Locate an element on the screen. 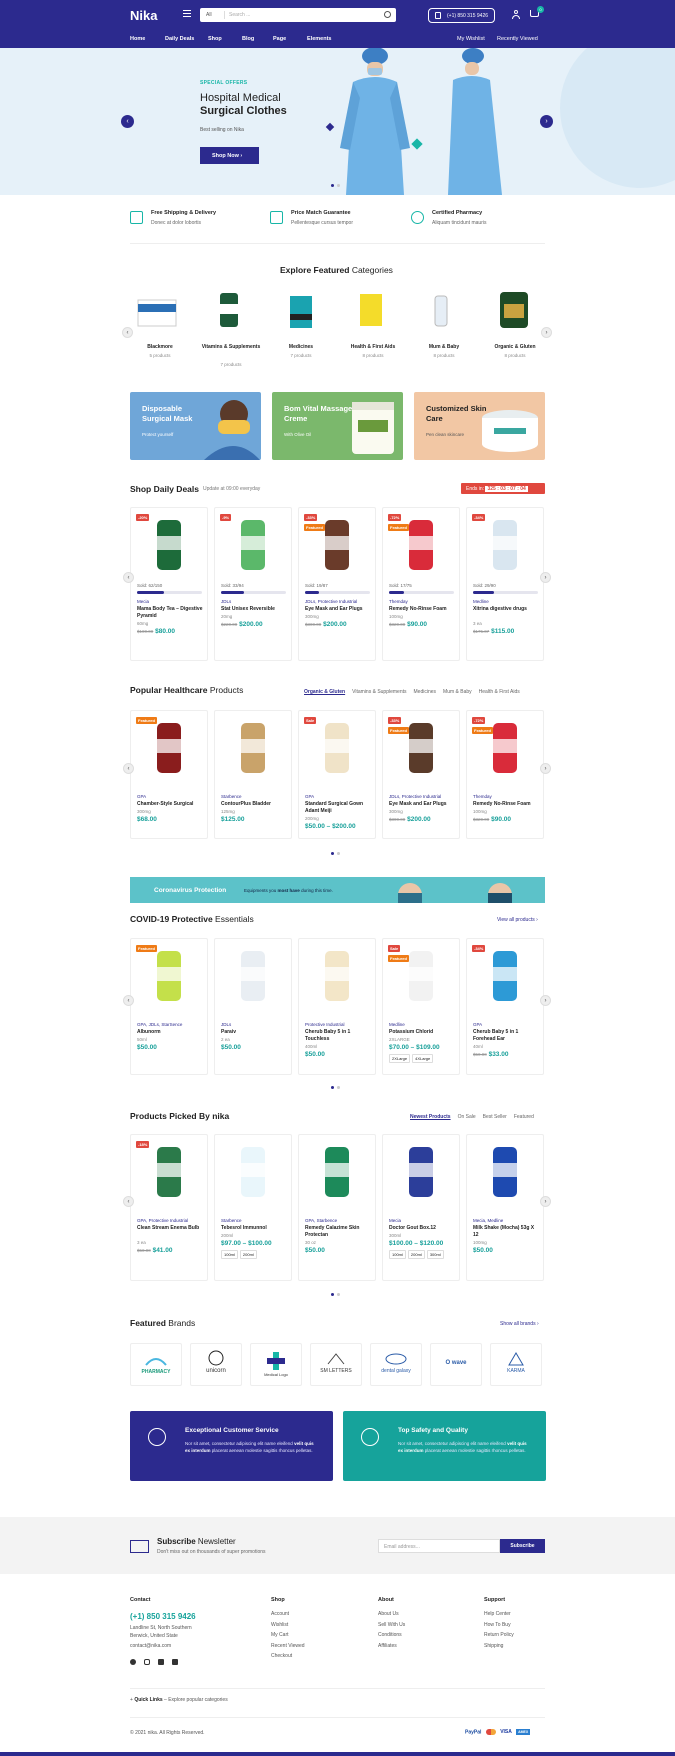 The height and width of the screenshot is (1756, 675). footer-link: How To Buy is located at coordinates (497, 1625).